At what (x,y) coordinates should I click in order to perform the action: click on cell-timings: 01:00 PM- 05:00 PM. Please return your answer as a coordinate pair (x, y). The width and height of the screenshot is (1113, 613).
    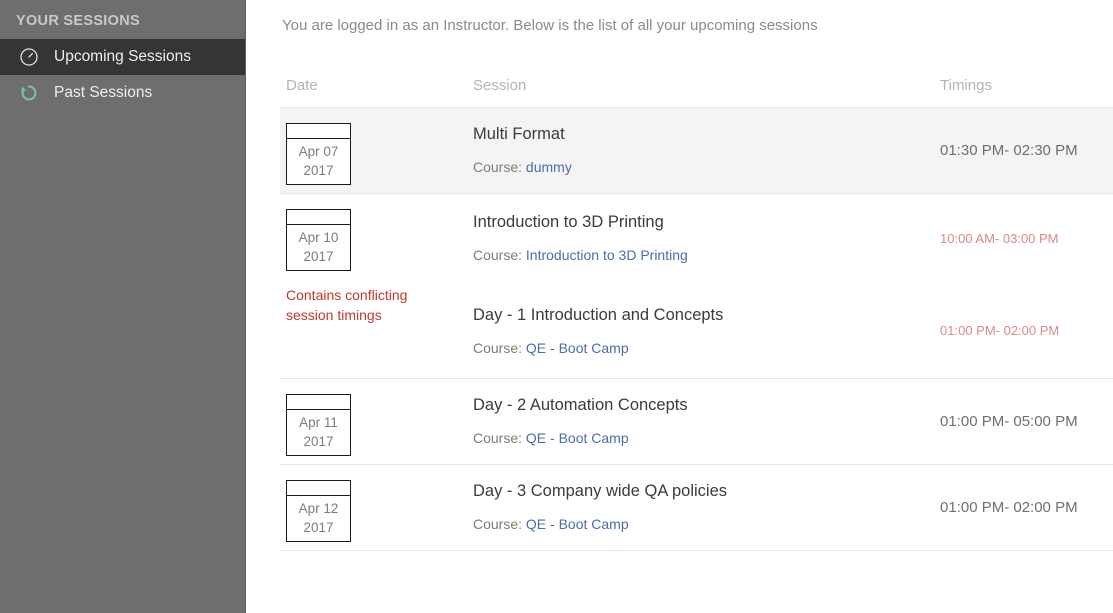
    Looking at the image, I should click on (1009, 421).